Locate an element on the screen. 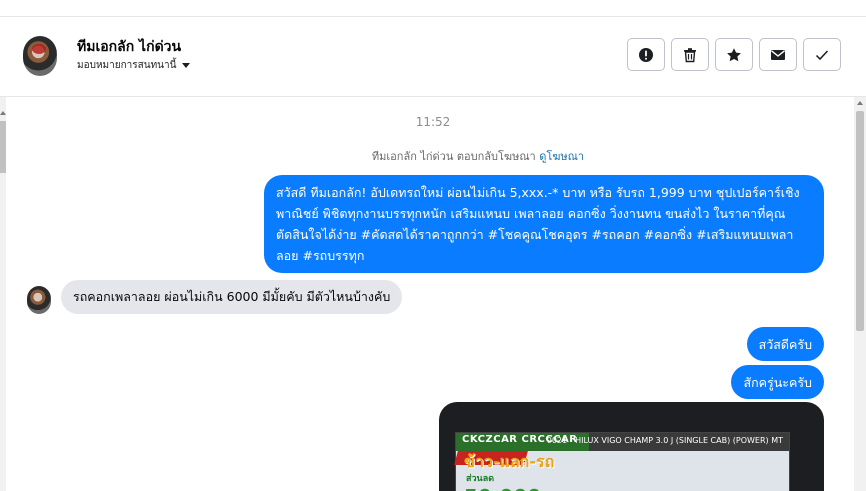 The width and height of the screenshot is (866, 491). promo-amount: 50,000บาท is located at coordinates (521, 486).